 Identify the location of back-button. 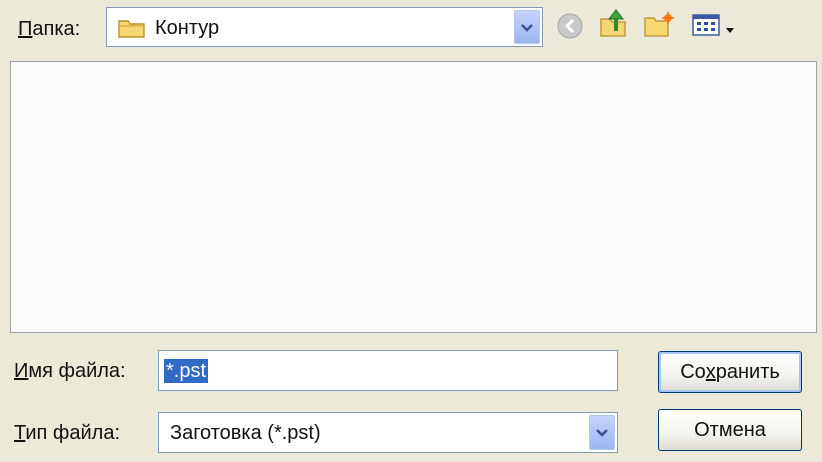
(570, 29).